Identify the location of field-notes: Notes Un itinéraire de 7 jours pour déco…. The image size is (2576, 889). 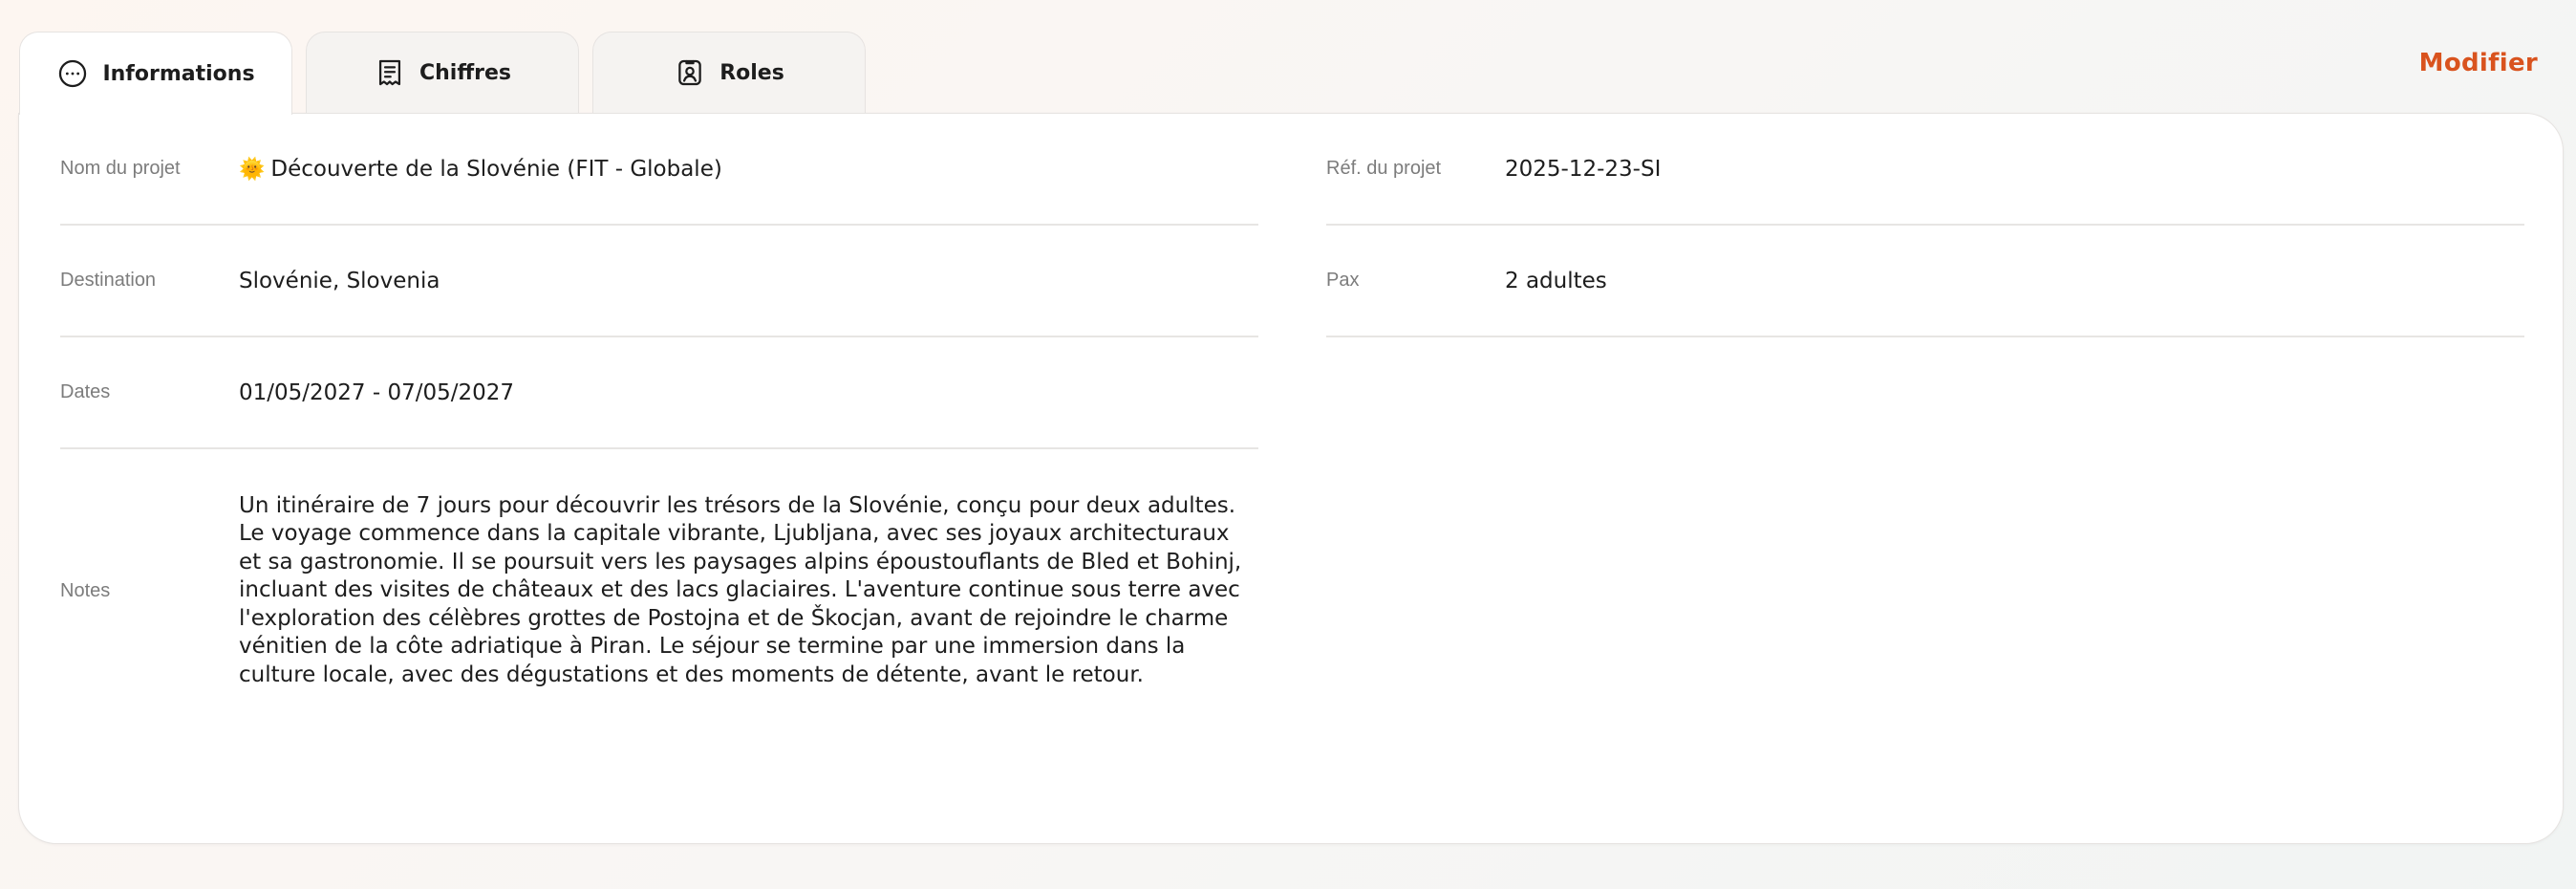
(659, 590).